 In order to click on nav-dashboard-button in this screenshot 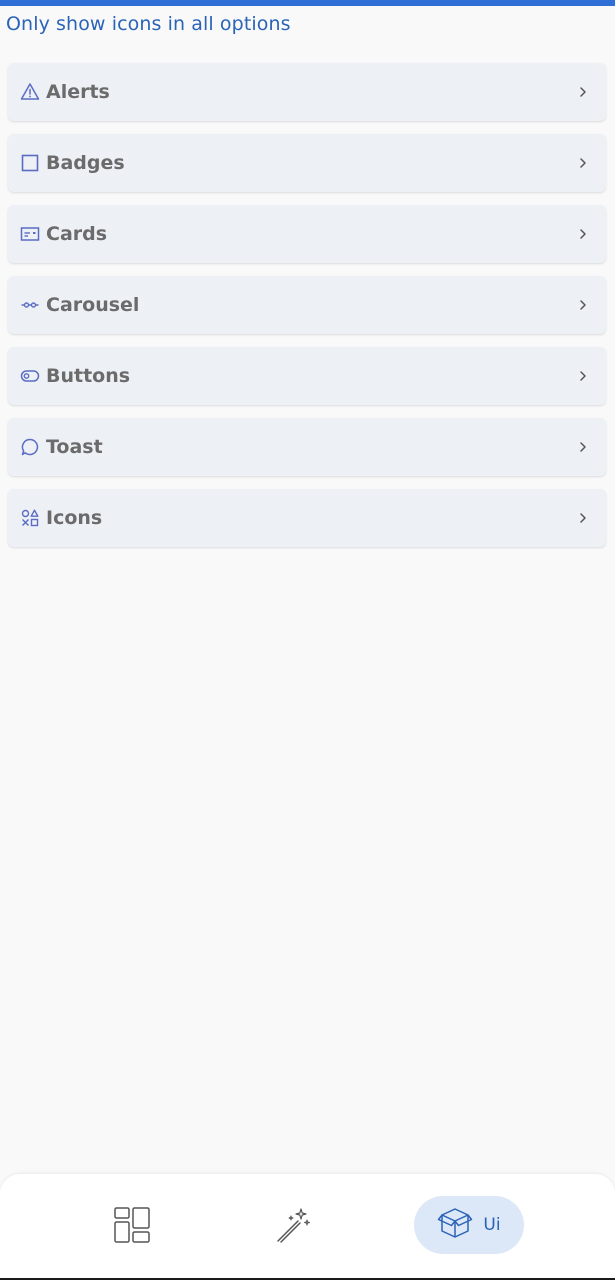, I will do `click(132, 1227)`.